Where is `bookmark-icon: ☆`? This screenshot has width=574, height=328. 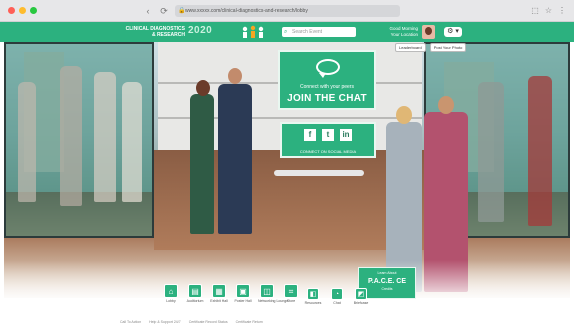 bookmark-icon: ☆ is located at coordinates (548, 11).